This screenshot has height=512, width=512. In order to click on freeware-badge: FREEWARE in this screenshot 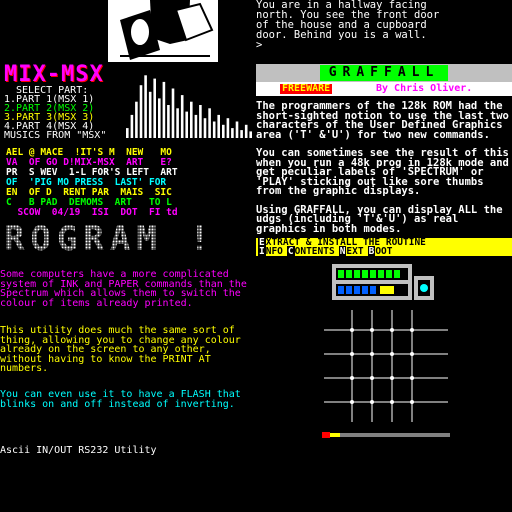, I will do `click(306, 88)`.